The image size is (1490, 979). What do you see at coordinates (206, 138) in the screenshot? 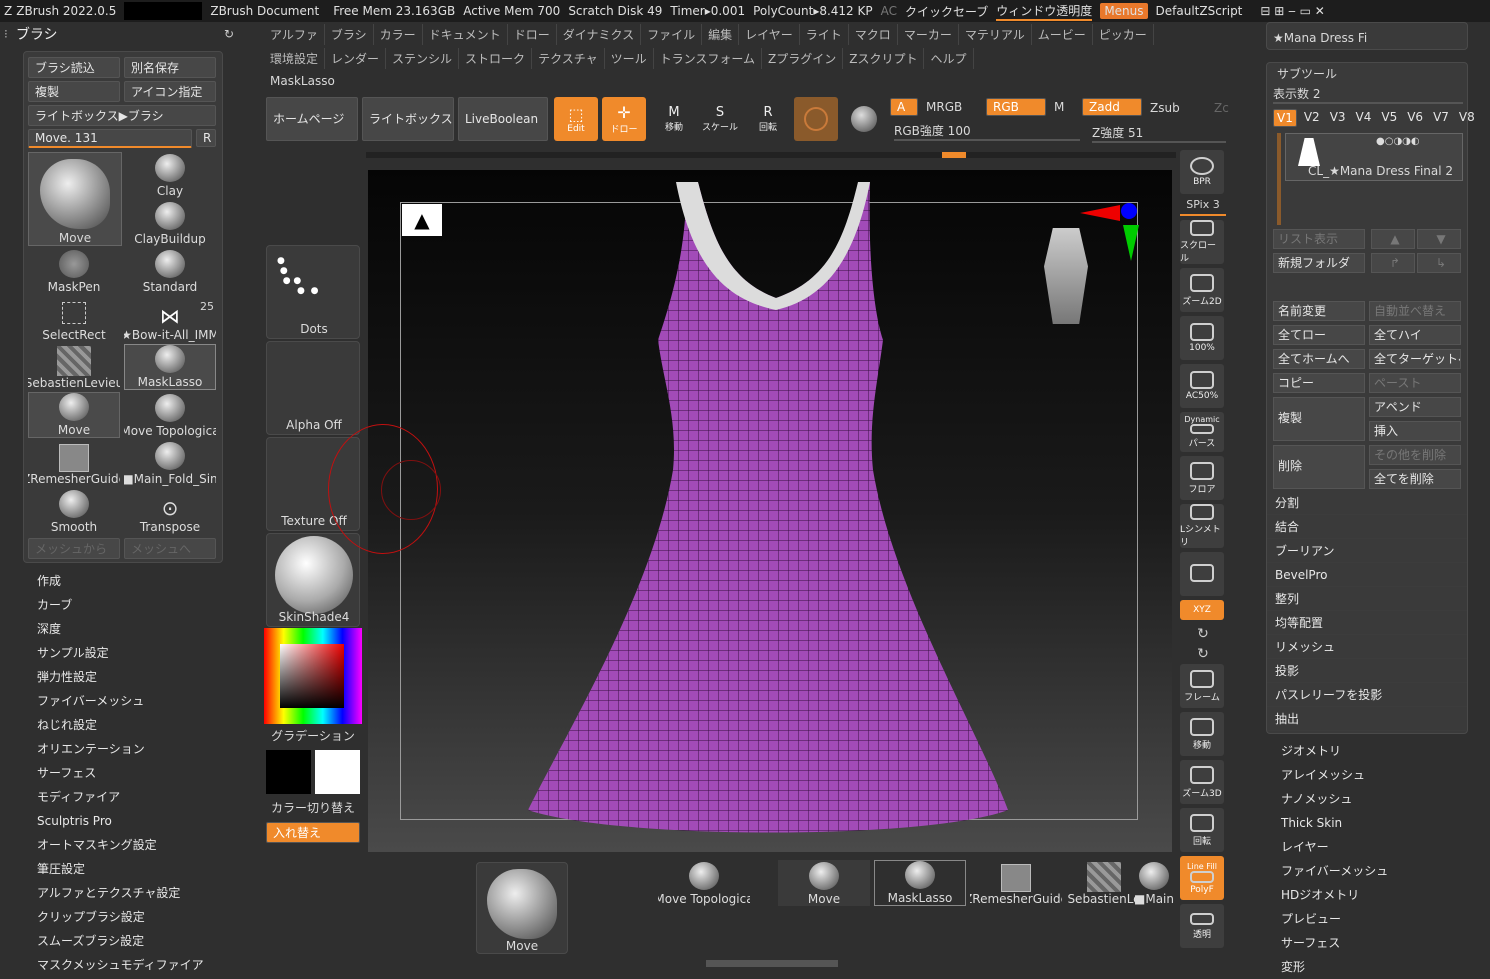
I see `r-button: R` at bounding box center [206, 138].